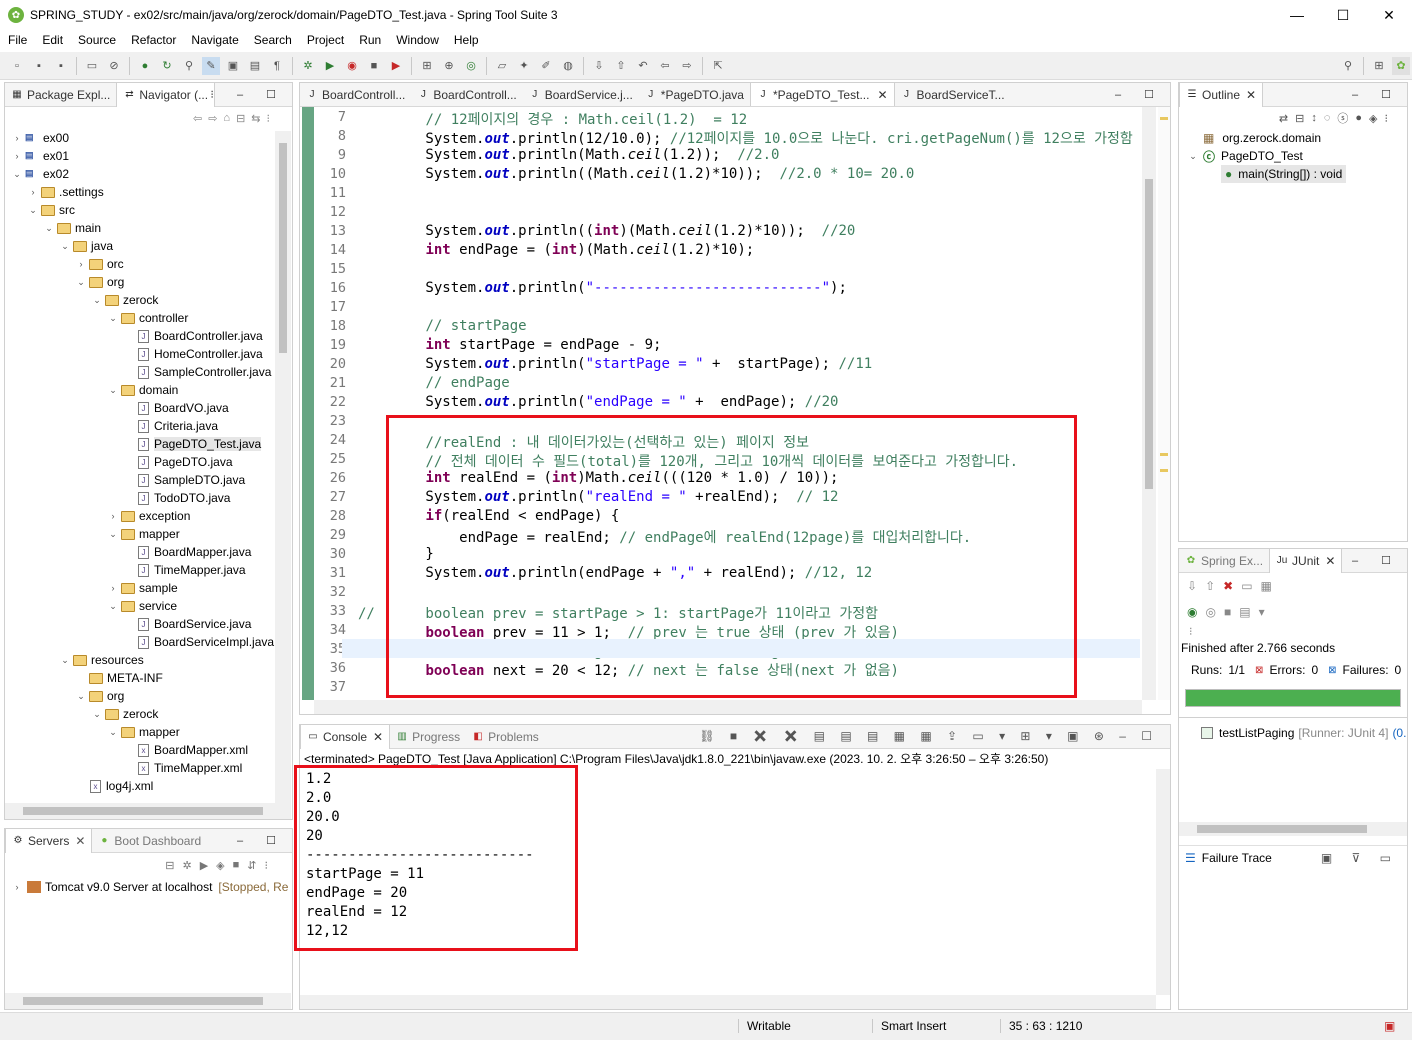  Describe the element at coordinates (621, 66) in the screenshot. I see `prev-annotation-icon: ⇧` at that location.